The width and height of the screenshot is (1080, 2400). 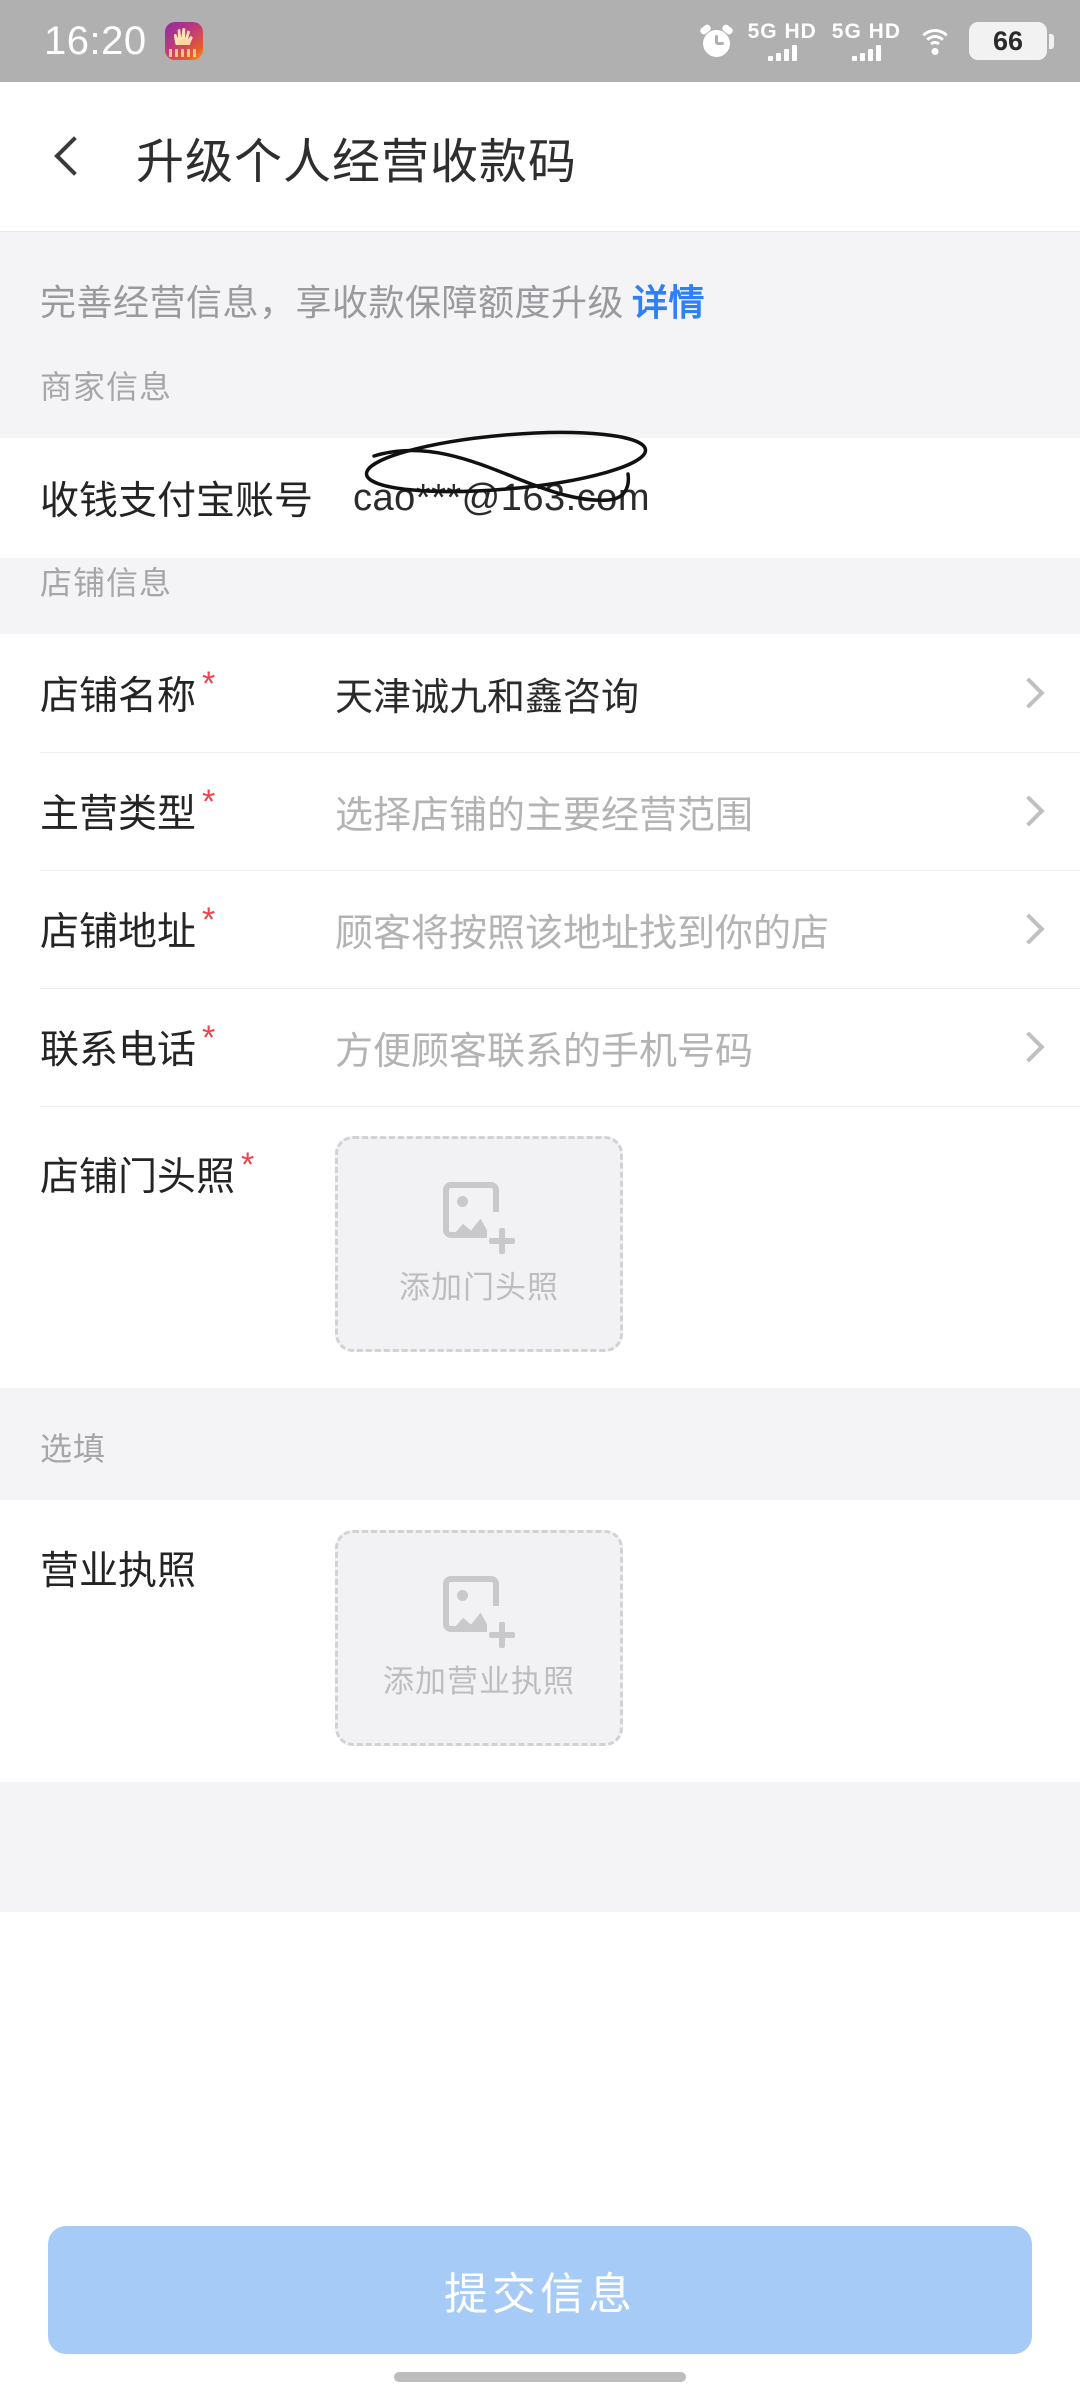 What do you see at coordinates (800, 31) in the screenshot?
I see `sim1-volte: HD` at bounding box center [800, 31].